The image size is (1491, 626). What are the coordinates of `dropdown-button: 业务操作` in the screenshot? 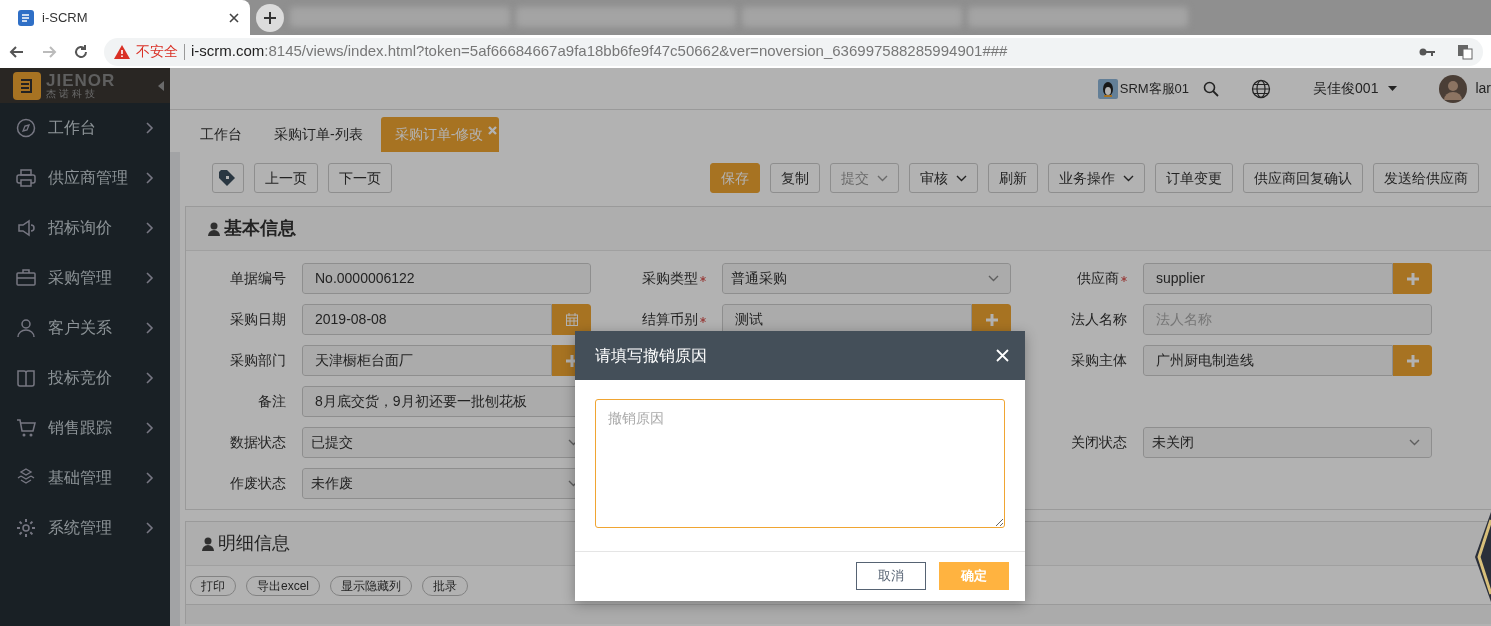 It's located at (1096, 178).